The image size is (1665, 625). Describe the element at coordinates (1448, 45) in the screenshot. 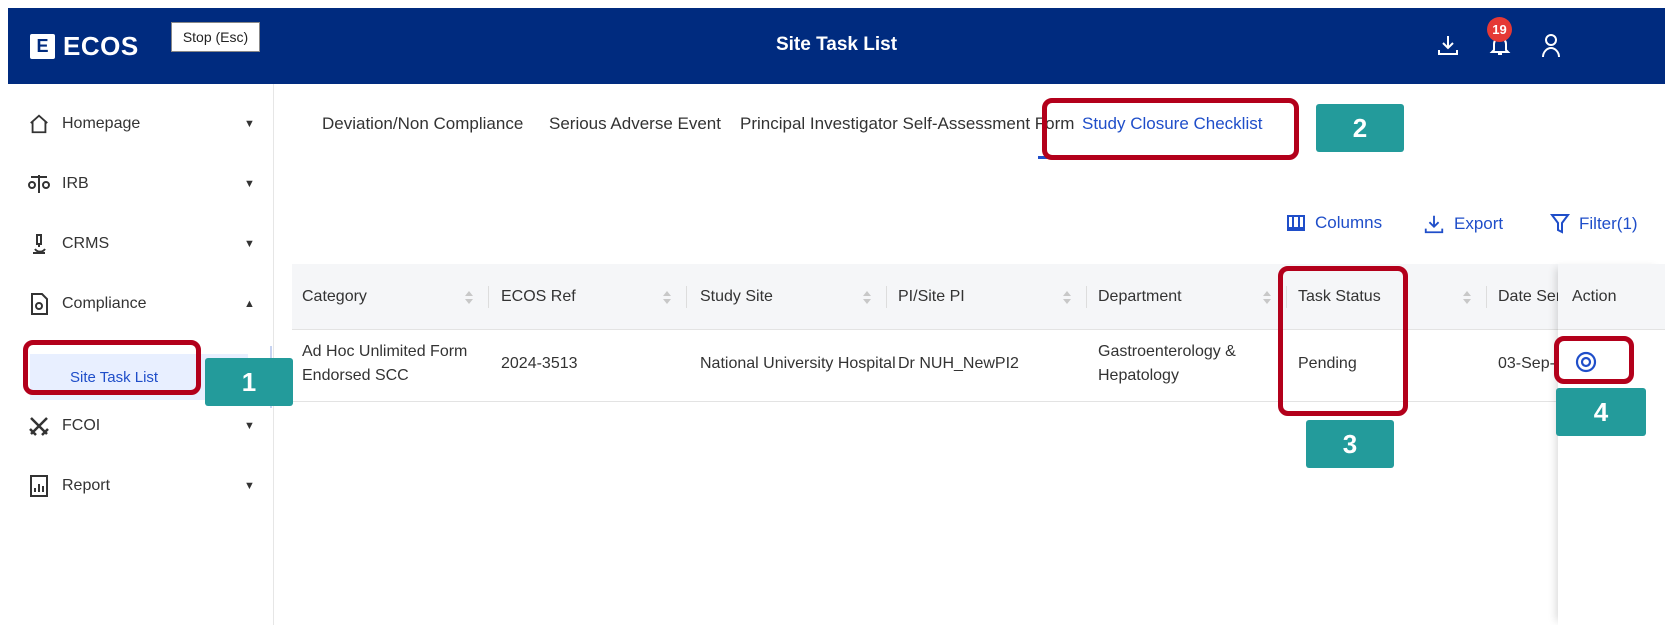

I see `download-icon` at that location.